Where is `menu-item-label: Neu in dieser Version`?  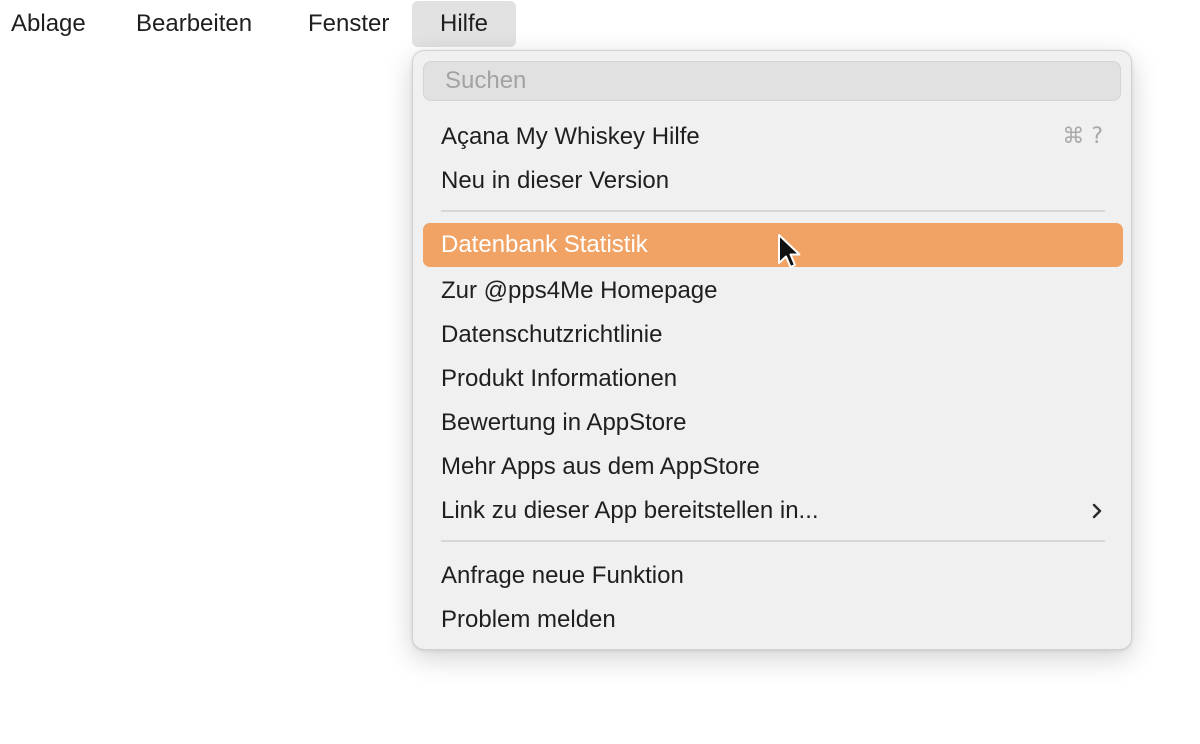 menu-item-label: Neu in dieser Version is located at coordinates (555, 180).